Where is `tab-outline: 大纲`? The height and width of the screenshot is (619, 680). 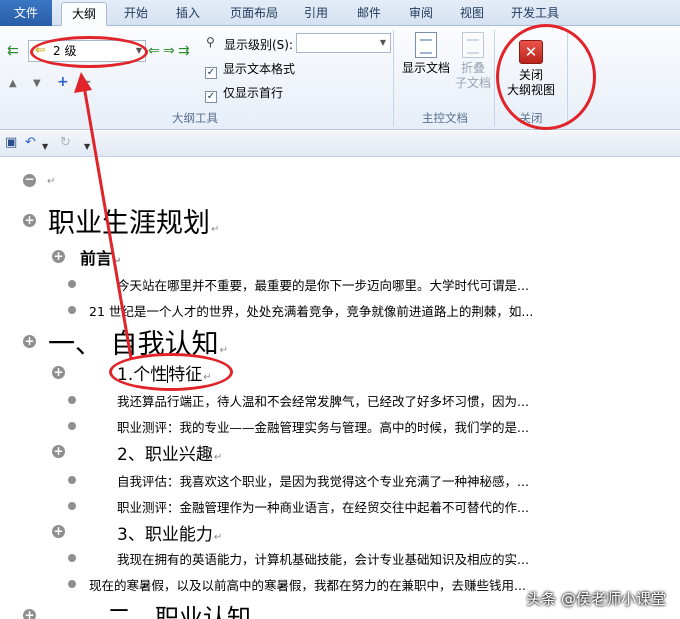 tab-outline: 大纲 is located at coordinates (84, 14).